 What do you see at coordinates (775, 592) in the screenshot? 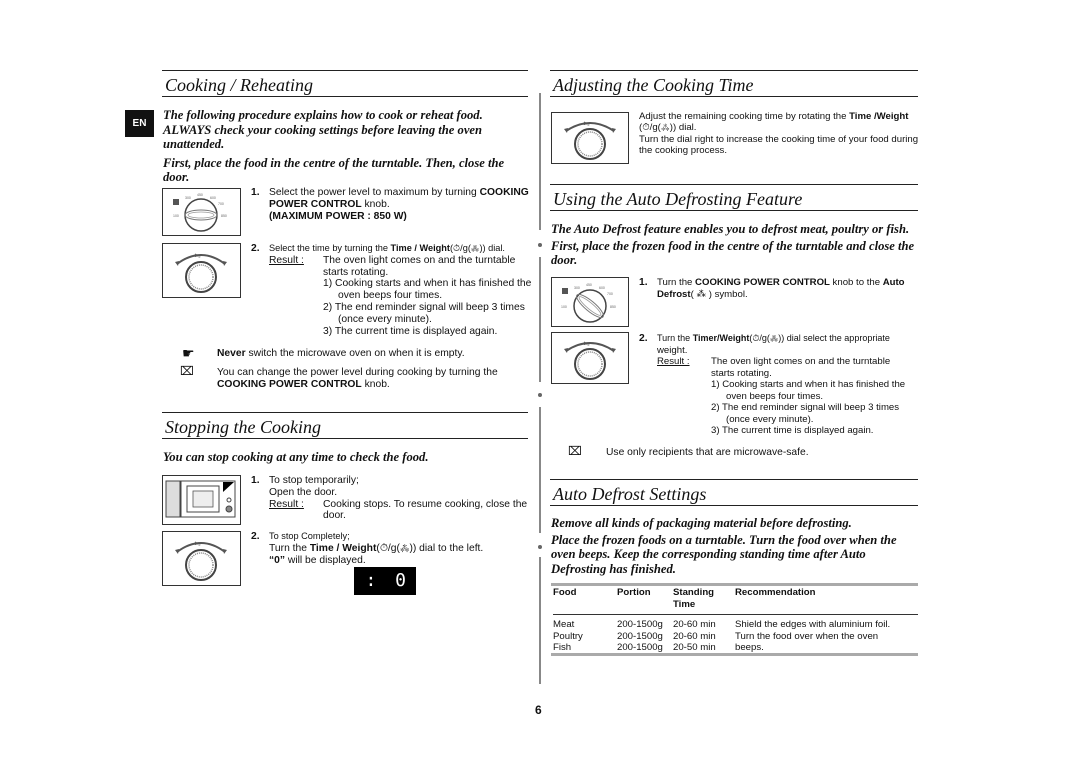
I see `column-header-recommendation: Recommendation` at bounding box center [775, 592].